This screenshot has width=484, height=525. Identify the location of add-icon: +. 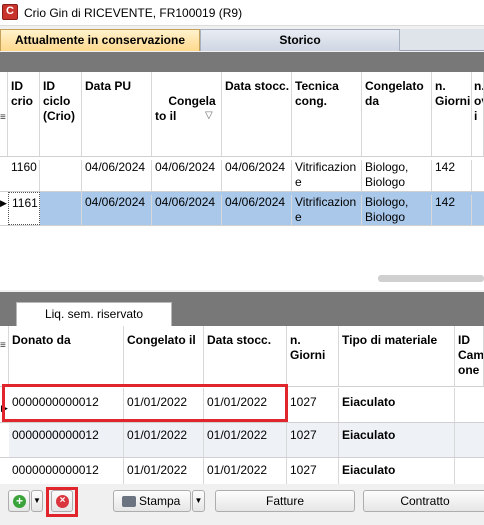
(19, 501).